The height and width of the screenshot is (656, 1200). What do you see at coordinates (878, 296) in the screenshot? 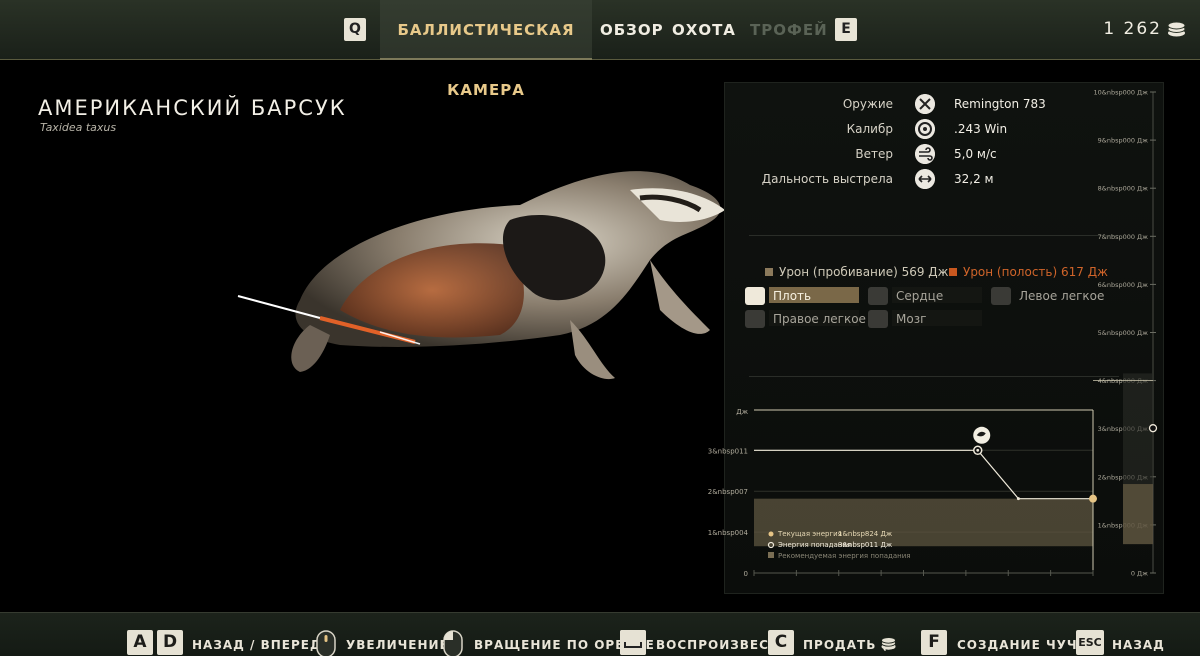
I see `heart-icon` at bounding box center [878, 296].